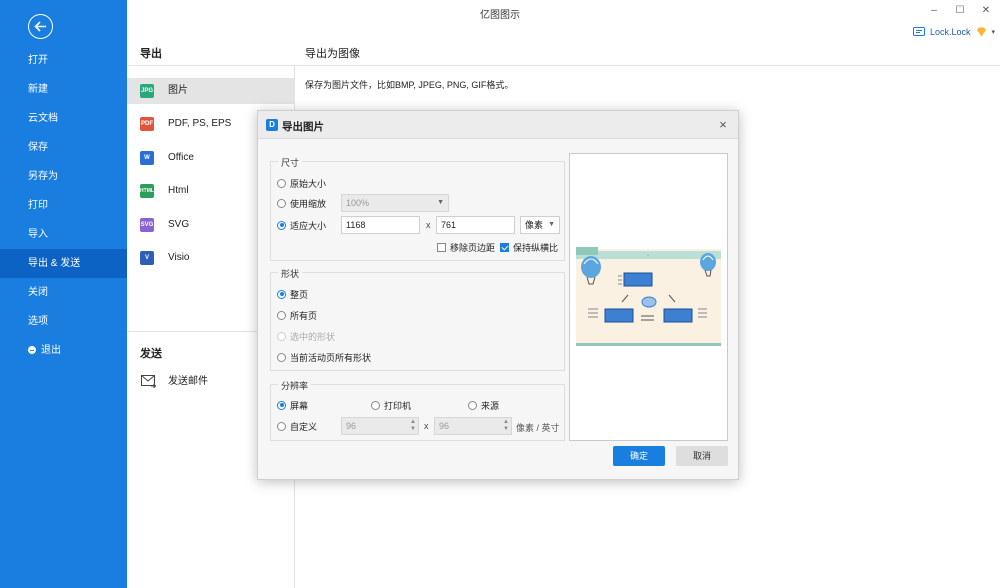 This screenshot has height=588, width=1000. Describe the element at coordinates (63, 205) in the screenshot. I see `sidebar-item-print: 打印` at that location.